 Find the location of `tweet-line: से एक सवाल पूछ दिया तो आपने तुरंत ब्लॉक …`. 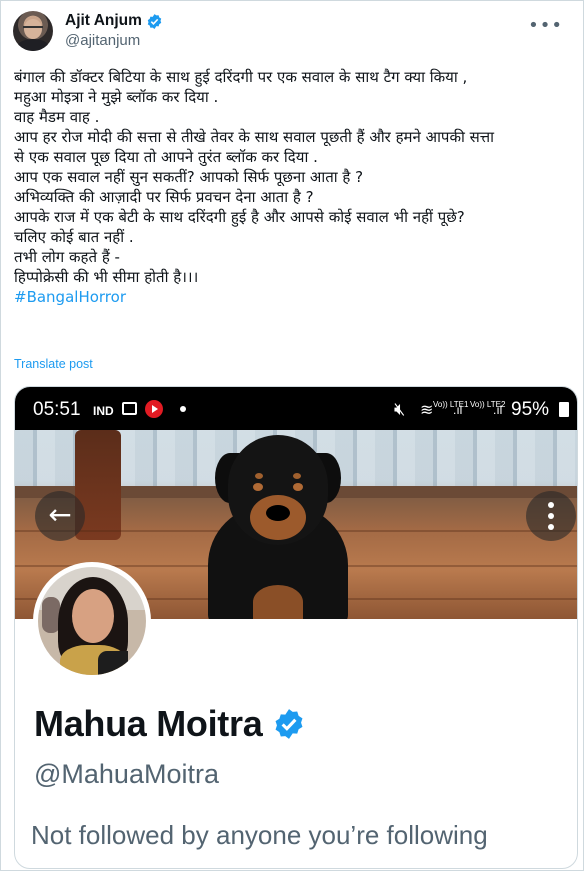

tweet-line: से एक सवाल पूछ दिया तो आपने तुरंत ब्लॉक … is located at coordinates (166, 157).